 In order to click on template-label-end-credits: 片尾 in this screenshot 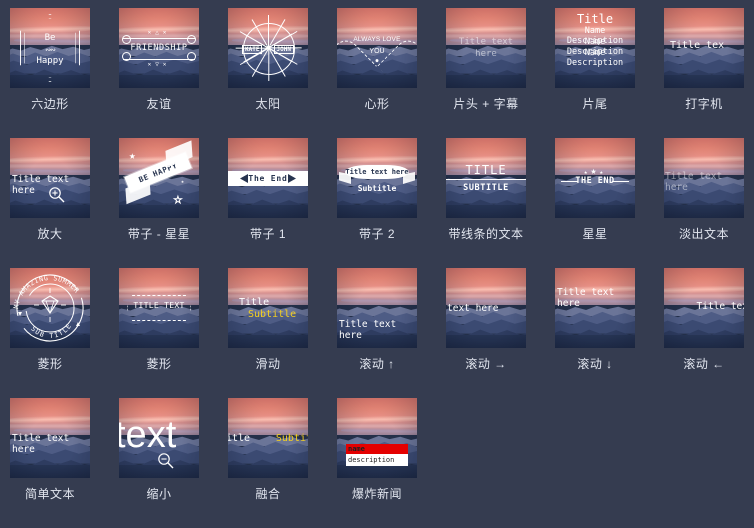, I will do `click(595, 104)`.